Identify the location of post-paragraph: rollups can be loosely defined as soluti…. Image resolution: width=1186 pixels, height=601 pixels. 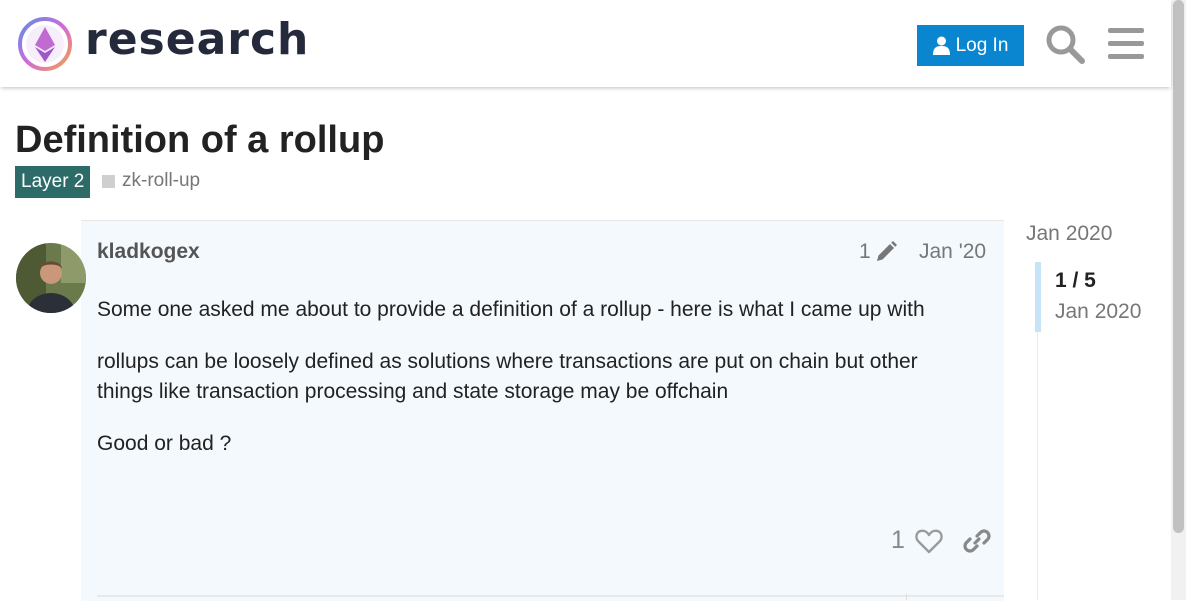
(507, 376).